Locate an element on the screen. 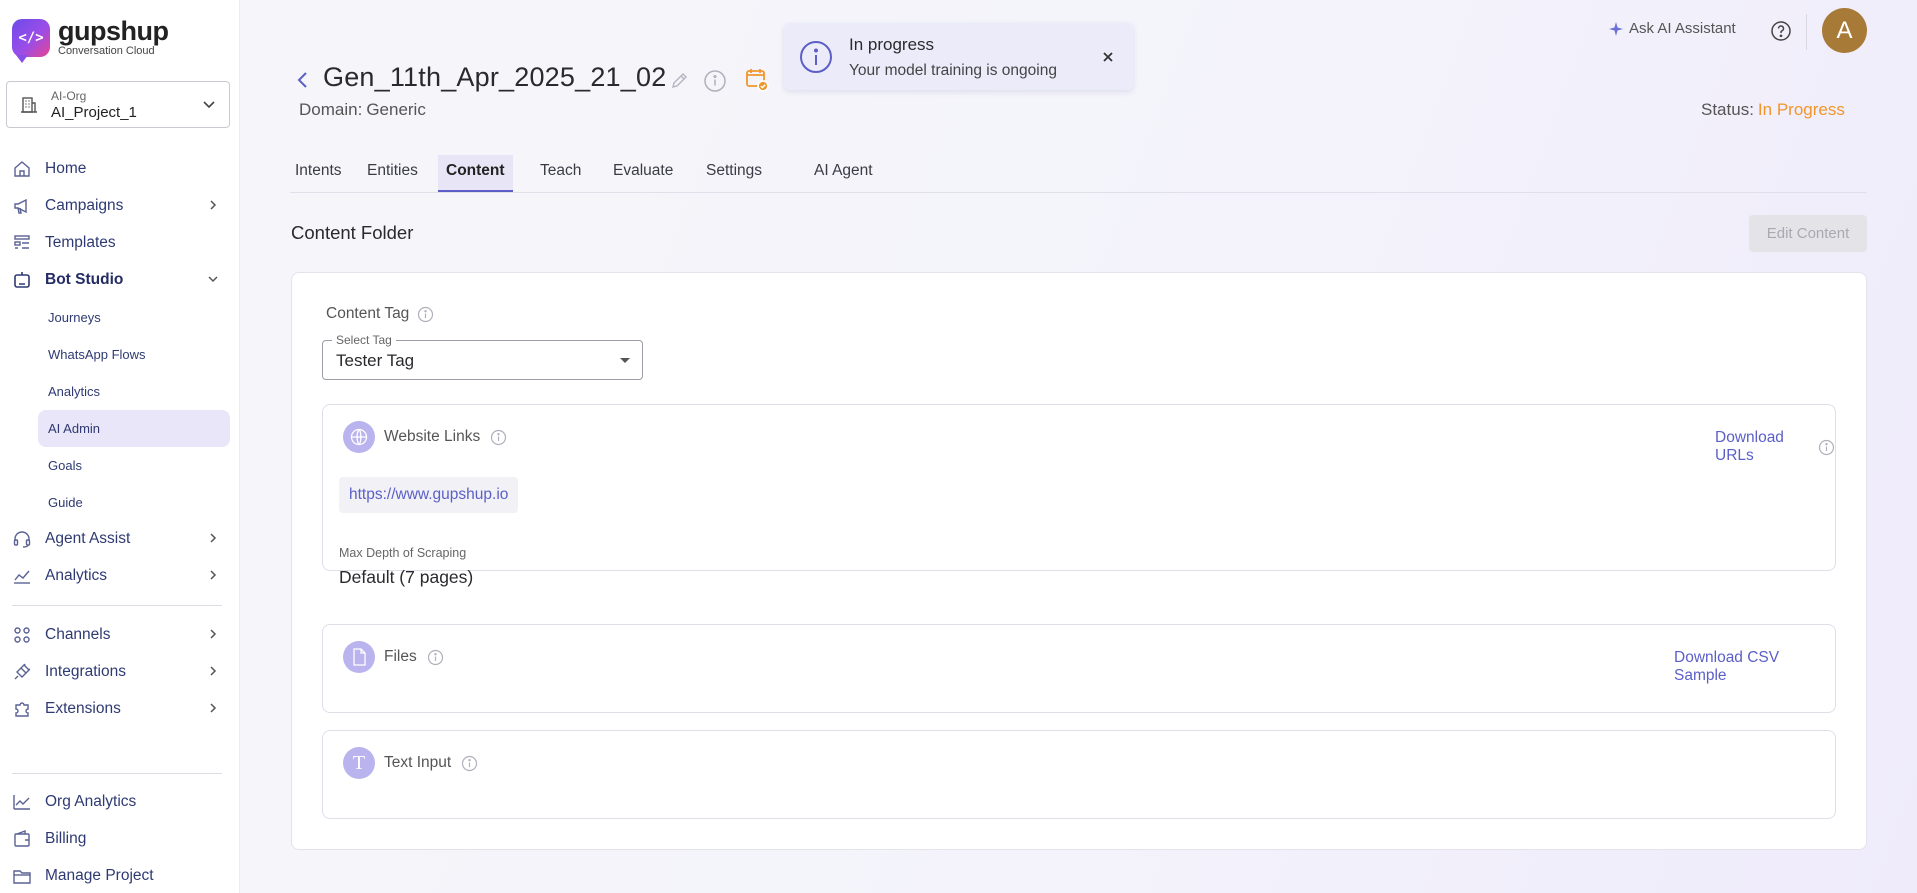 The height and width of the screenshot is (893, 1917). sidebar-subitem-guide: Guide is located at coordinates (134, 502).